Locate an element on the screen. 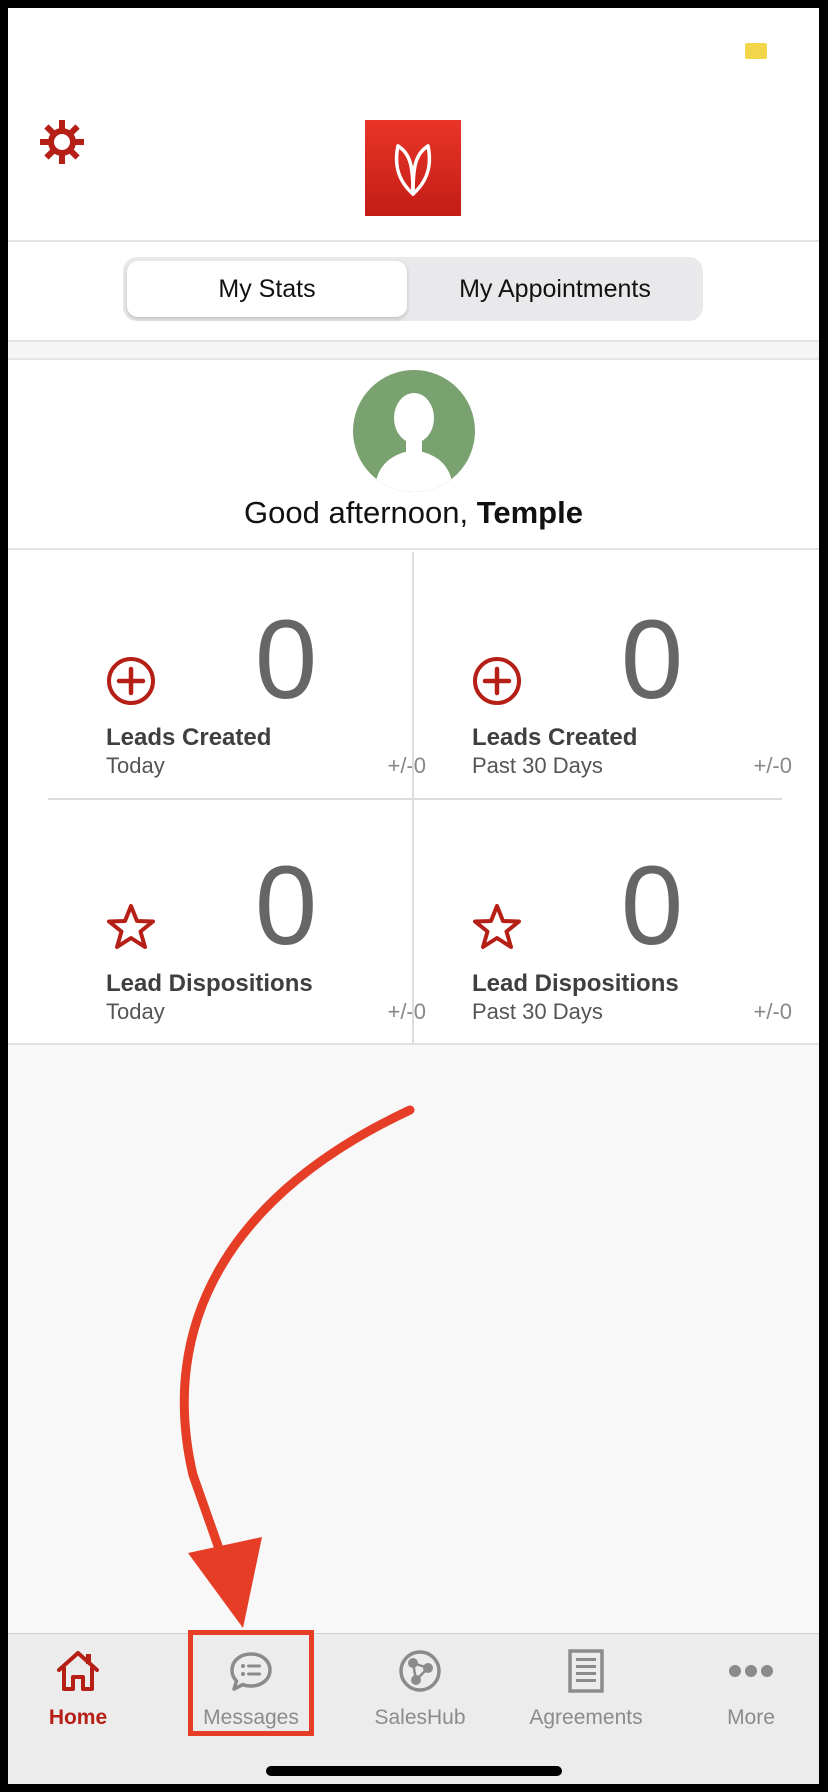  stats-segmented-control: My Stats My Appointments is located at coordinates (413, 289).